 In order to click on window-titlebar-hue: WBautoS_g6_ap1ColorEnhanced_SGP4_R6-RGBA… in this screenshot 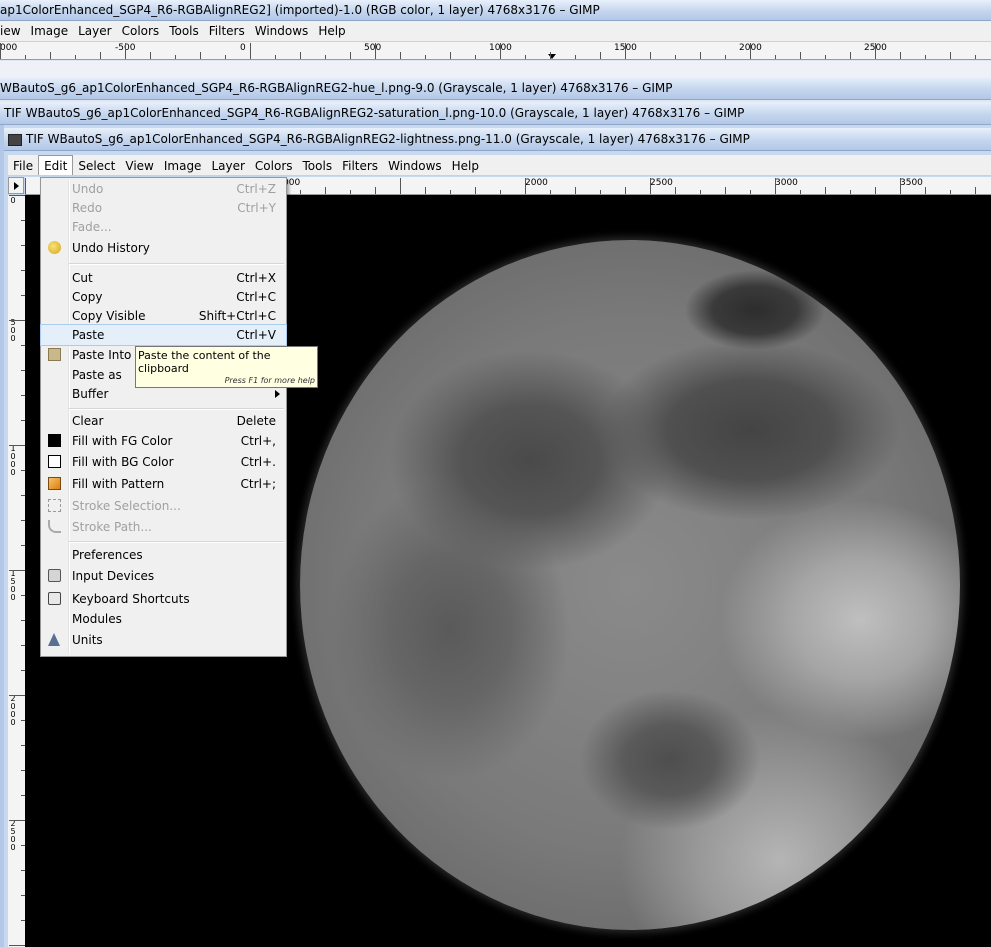, I will do `click(495, 88)`.